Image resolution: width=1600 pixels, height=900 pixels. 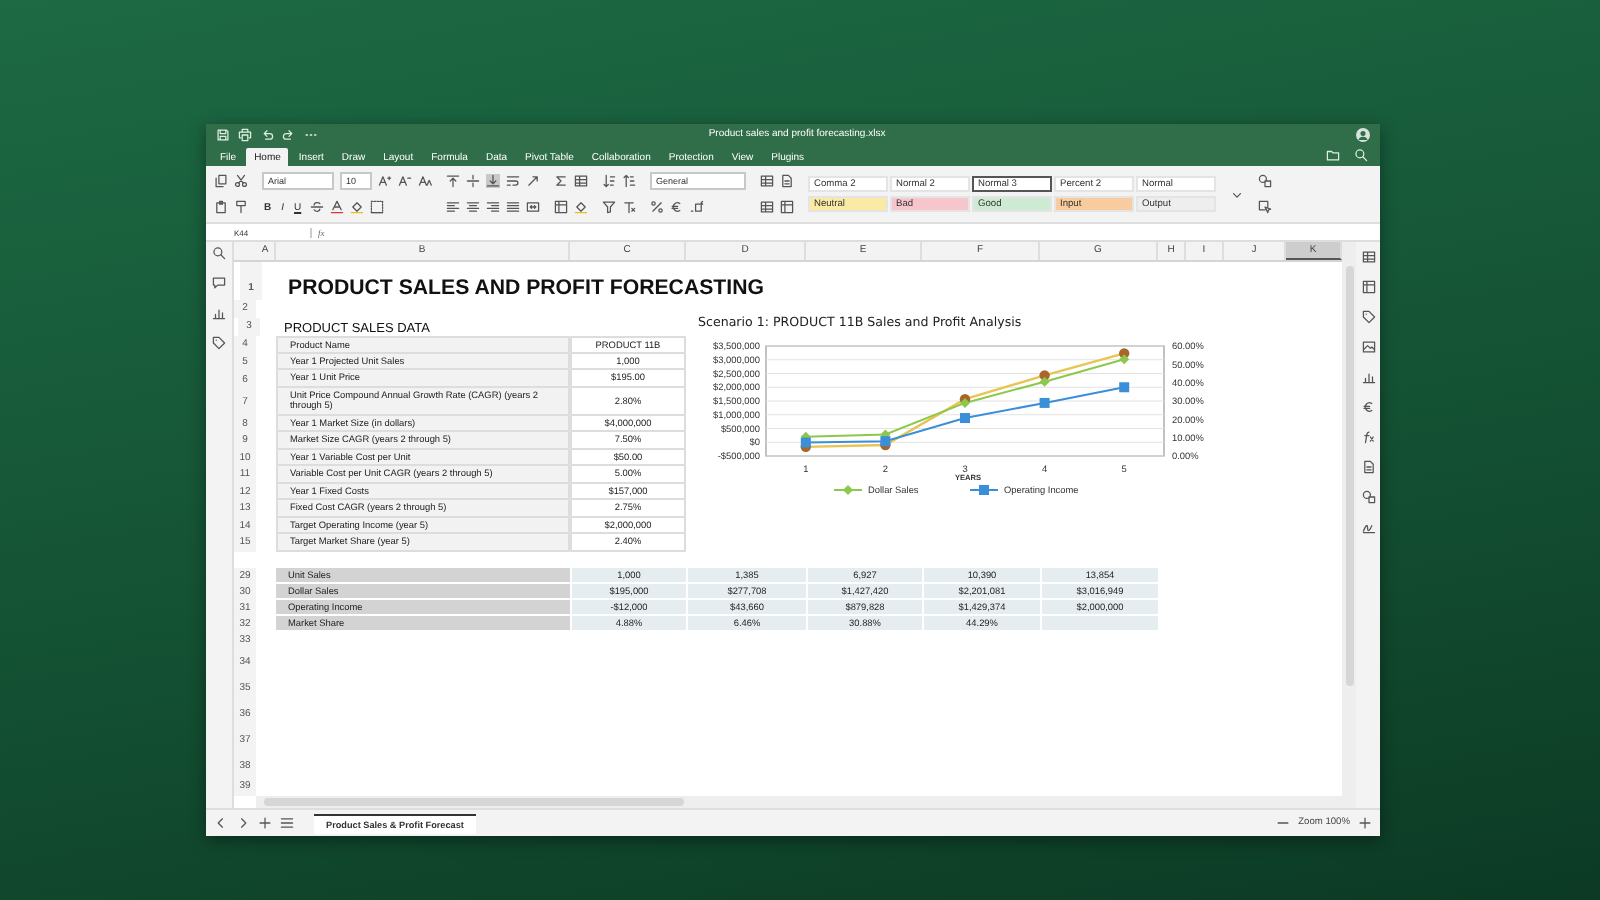 I want to click on align-left-icon, so click(x=453, y=207).